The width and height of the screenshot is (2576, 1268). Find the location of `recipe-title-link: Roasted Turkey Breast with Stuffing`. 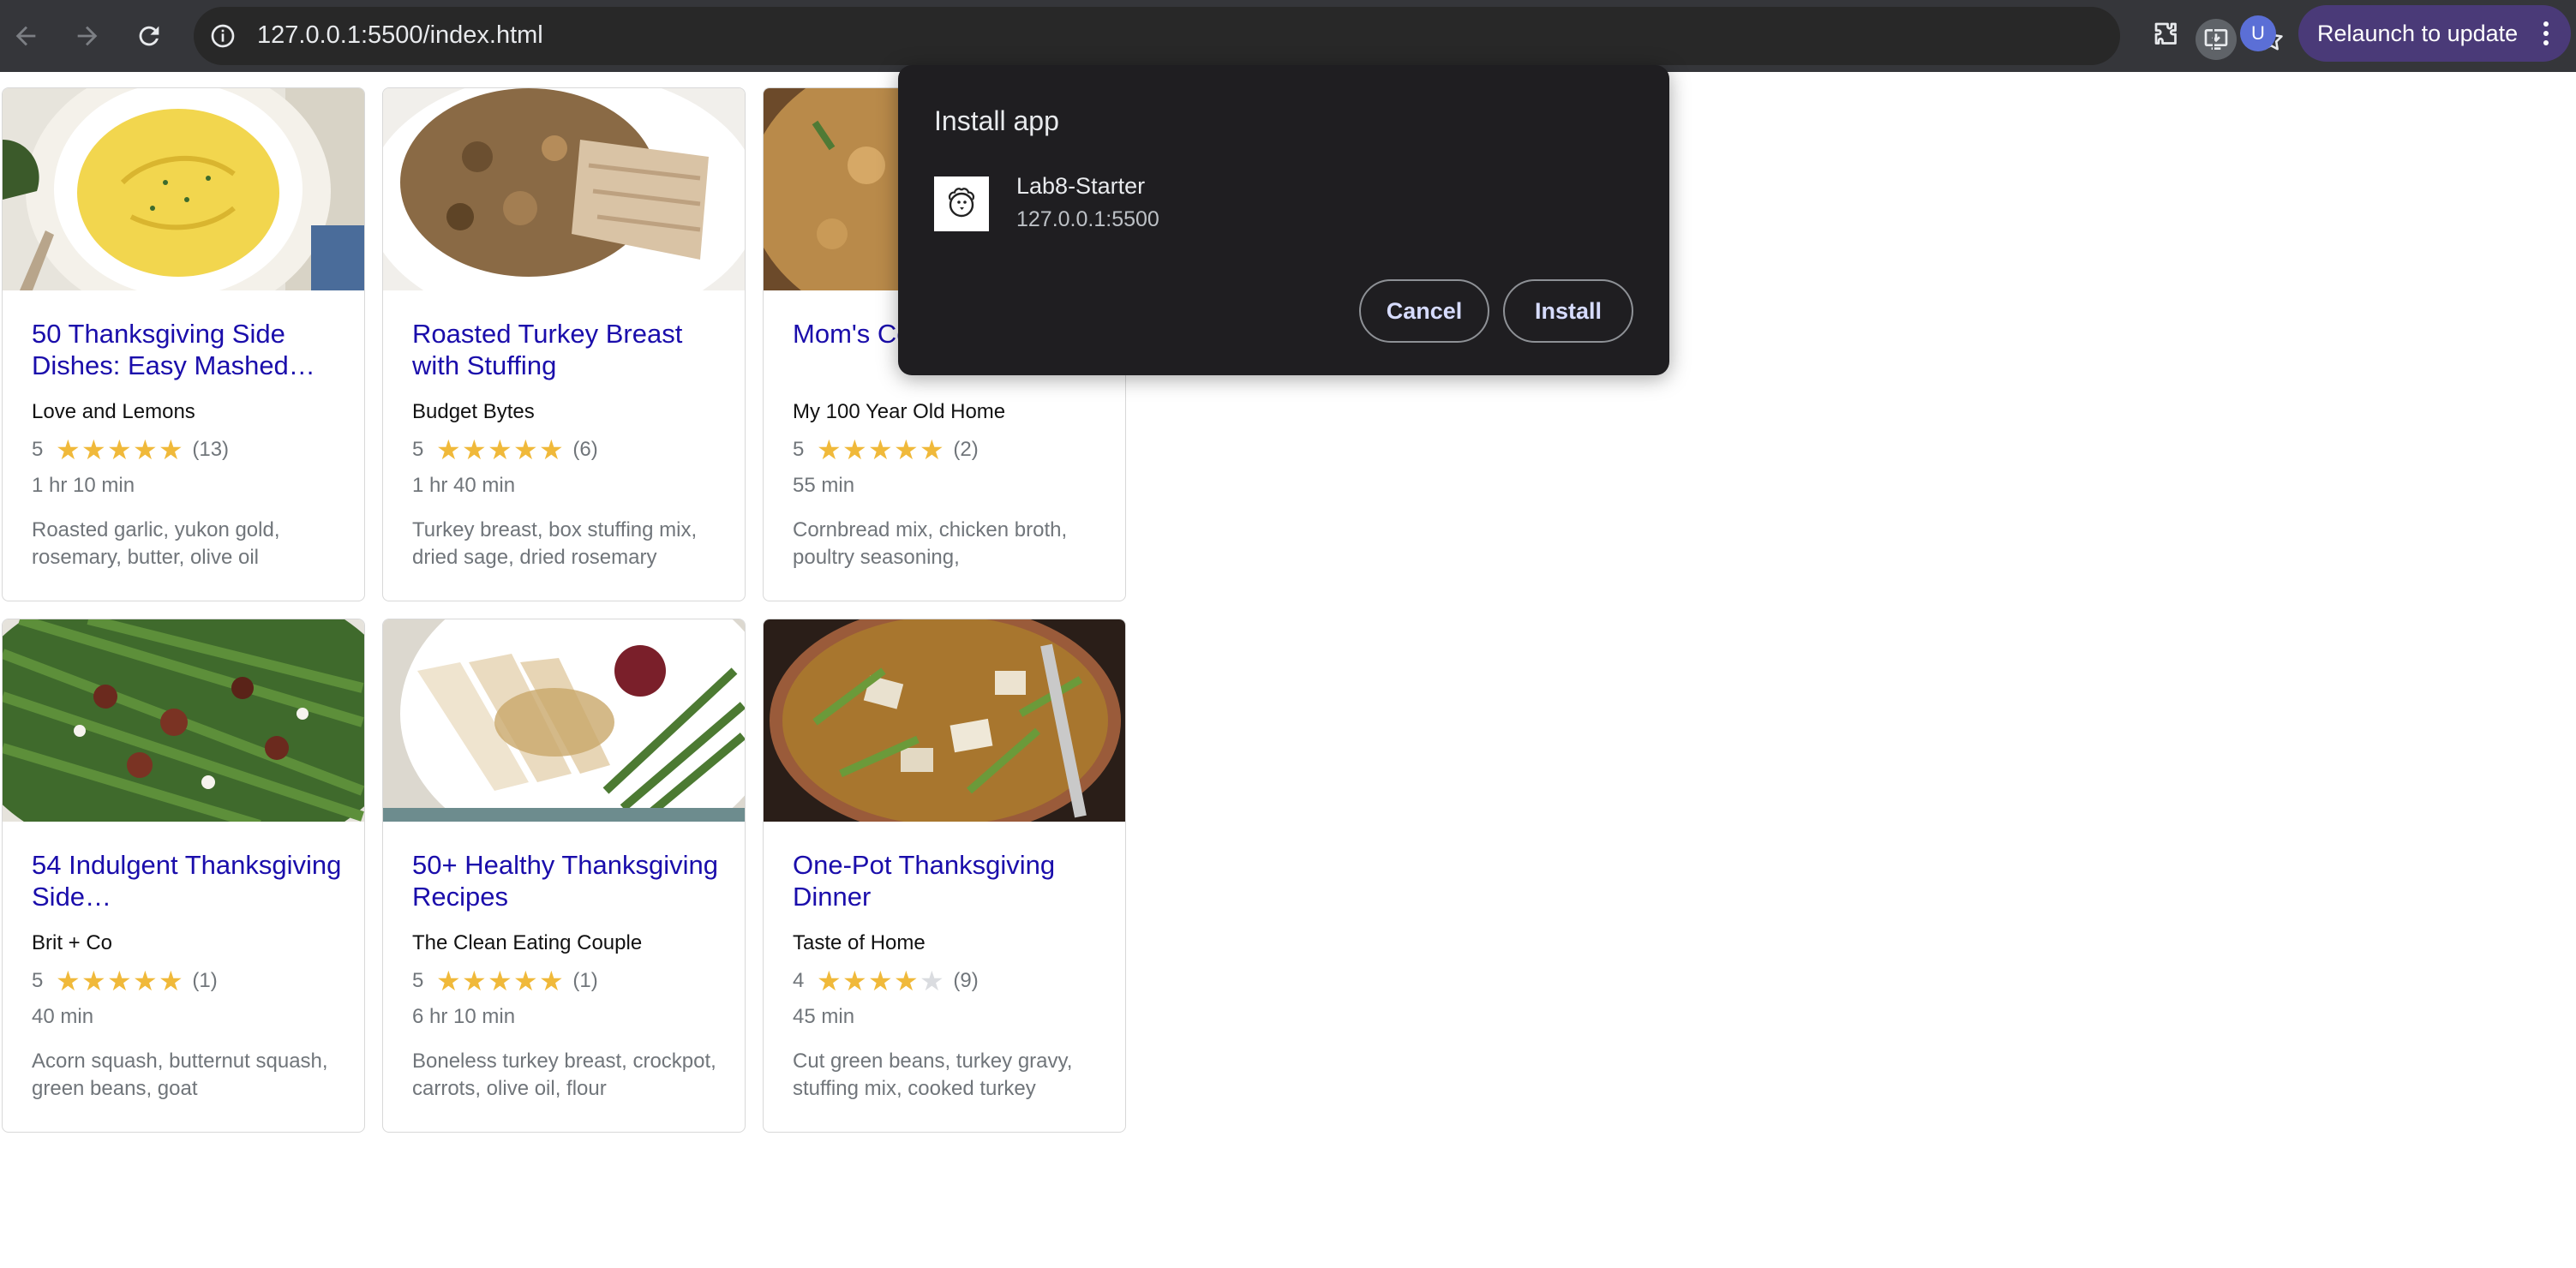

recipe-title-link: Roasted Turkey Breast with Stuffing is located at coordinates (570, 350).